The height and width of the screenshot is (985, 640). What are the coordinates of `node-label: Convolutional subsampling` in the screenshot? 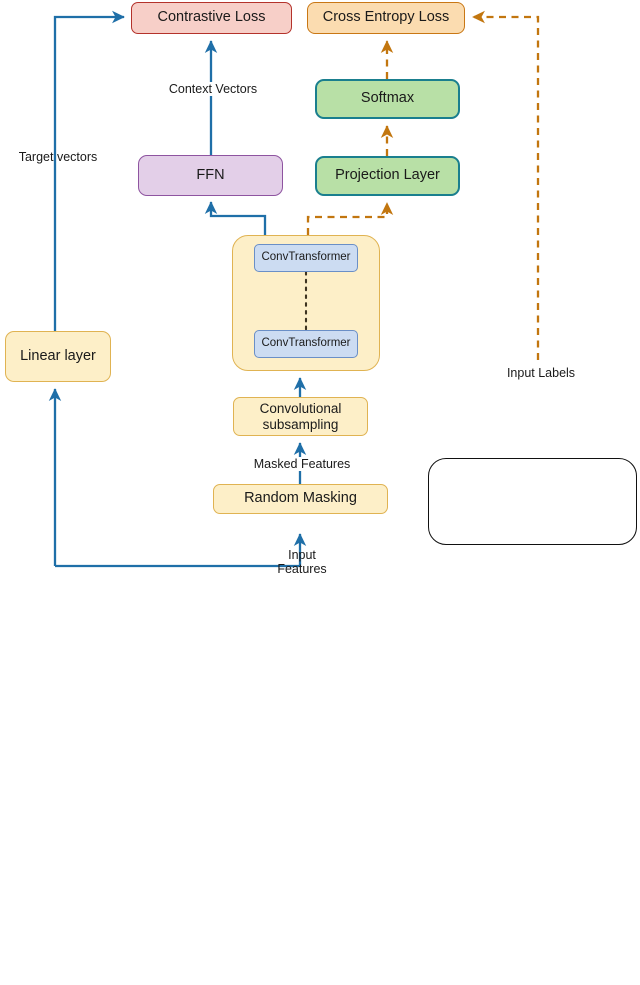 It's located at (301, 417).